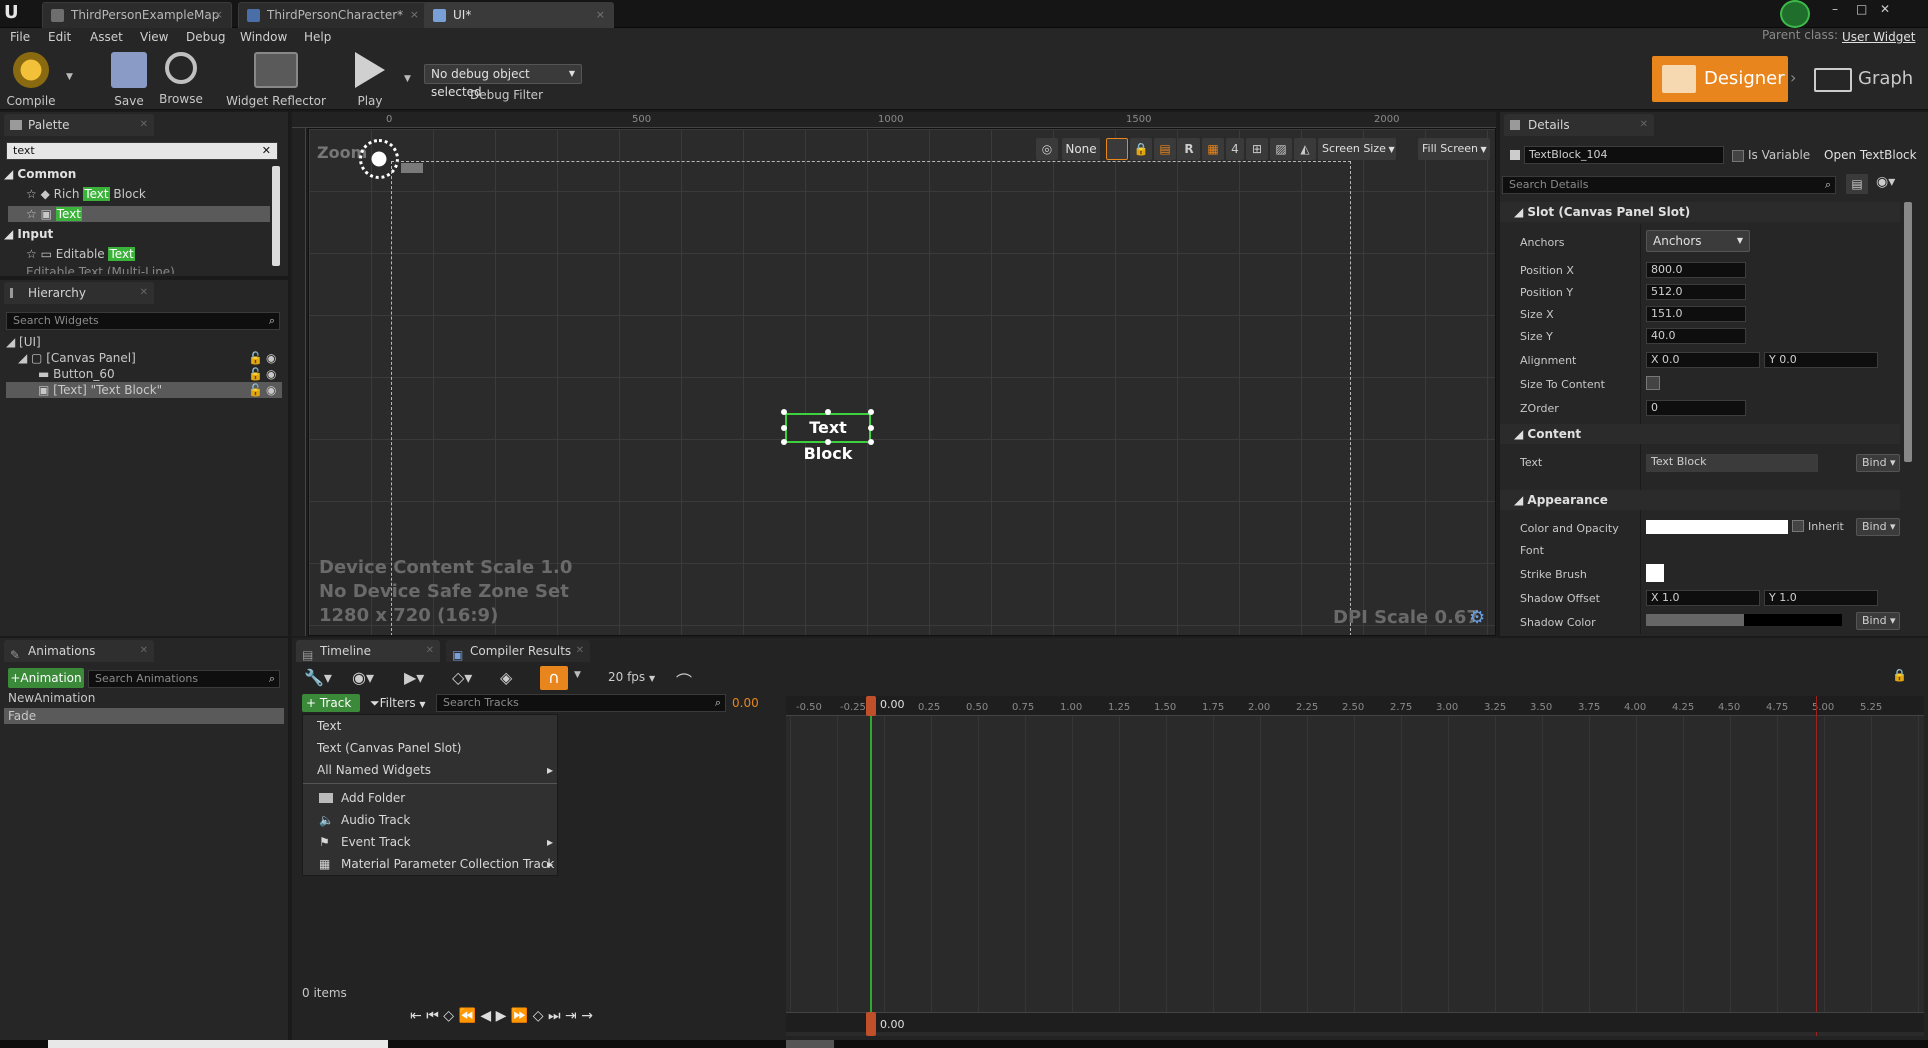 The image size is (1928, 1048). I want to click on debug-object-select: No debug object selected ▼, so click(503, 81).